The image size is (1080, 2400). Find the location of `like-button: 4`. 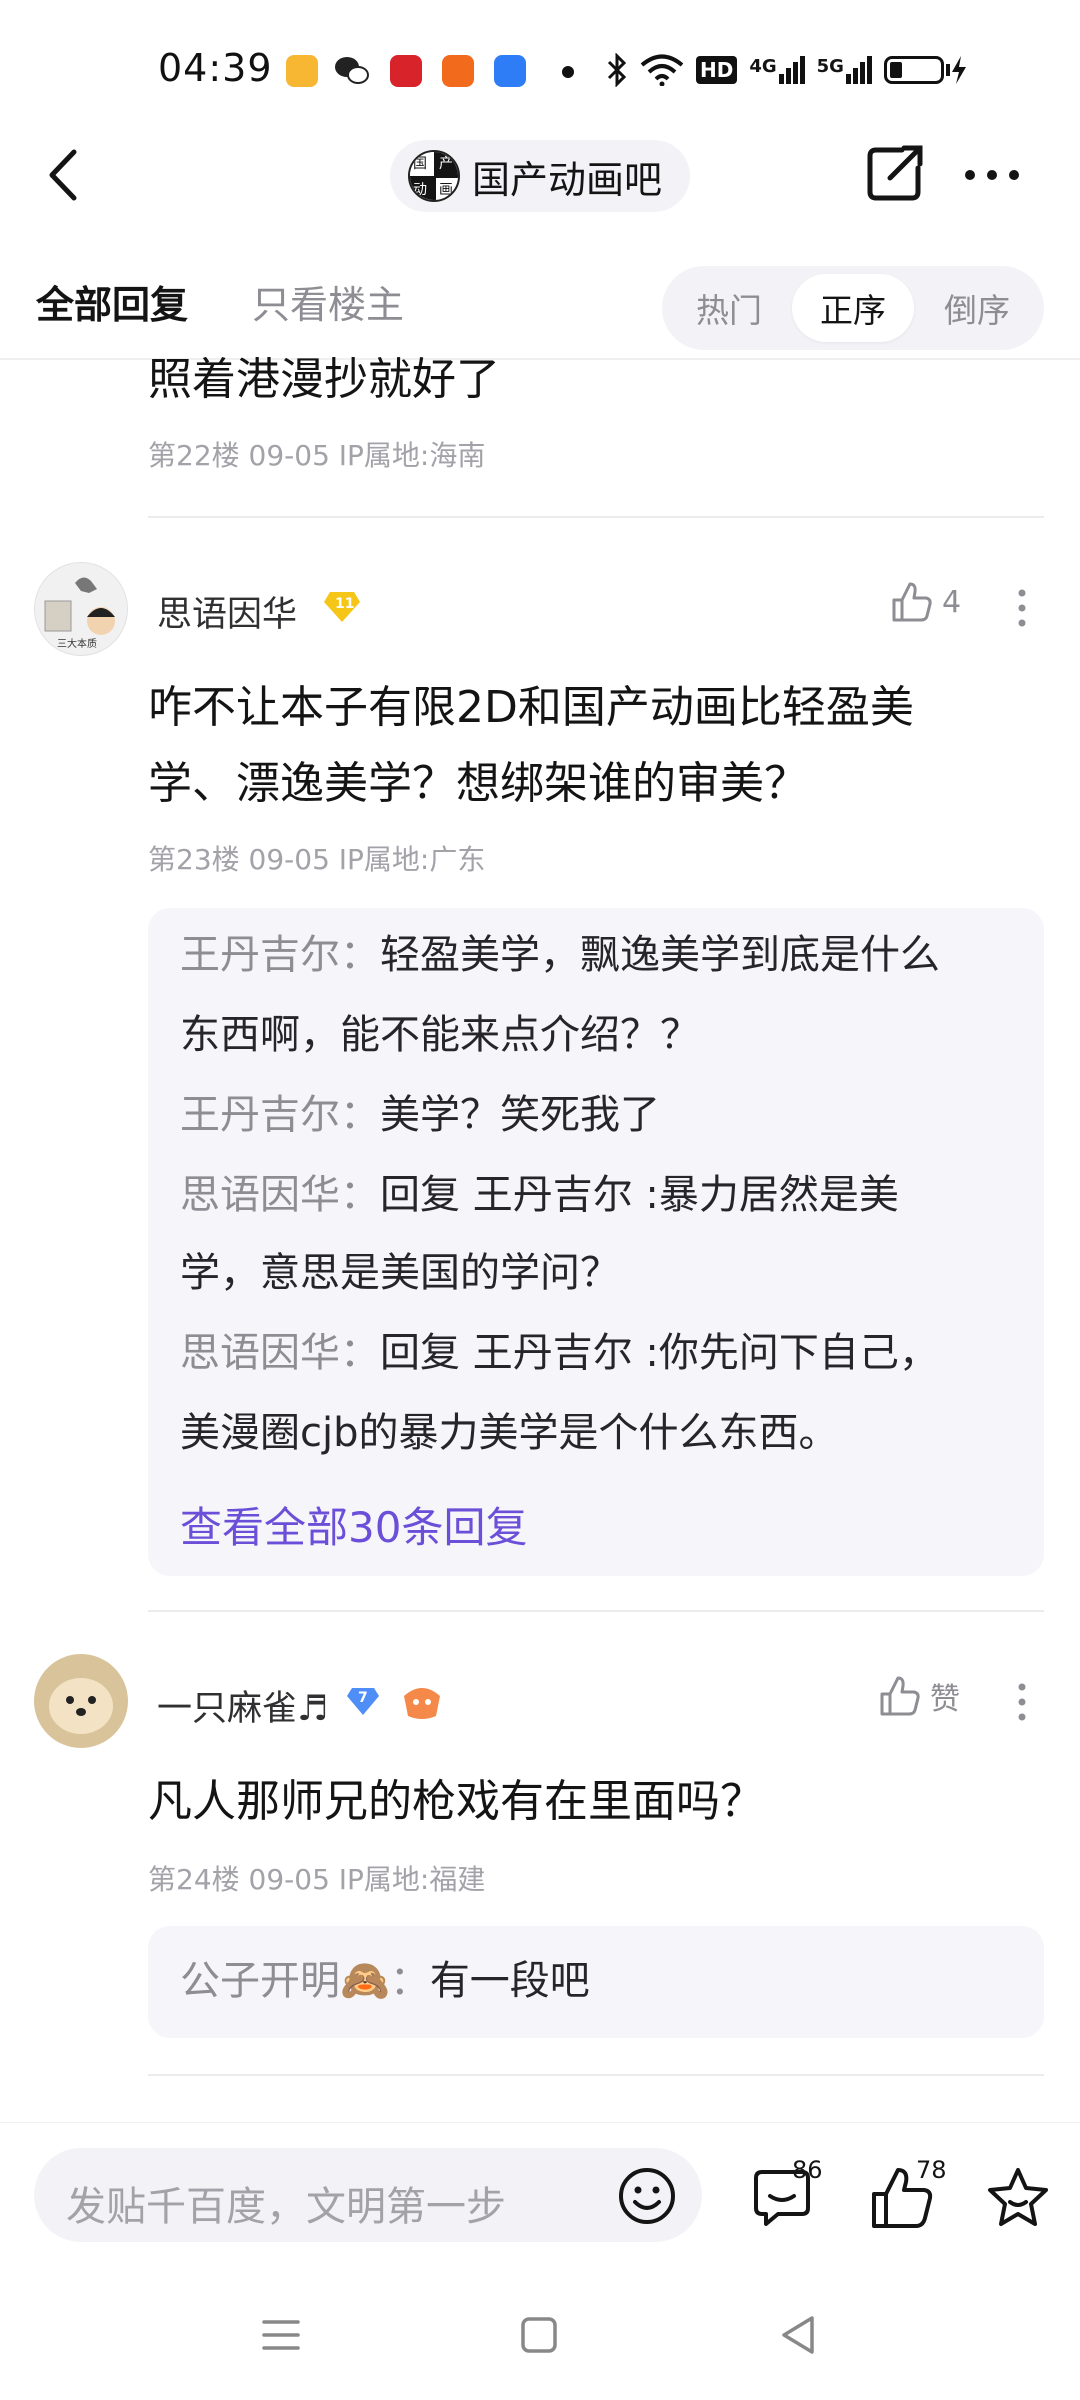

like-button: 4 is located at coordinates (925, 602).